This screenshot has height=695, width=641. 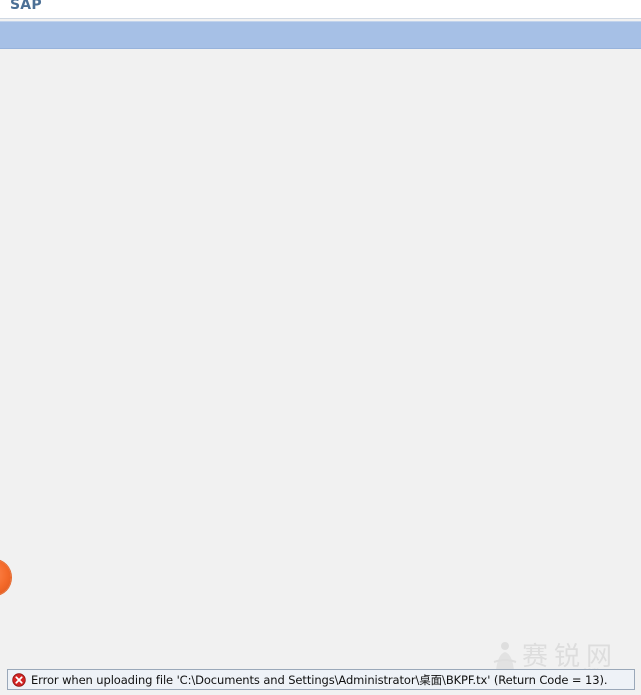 I want to click on application-toolbar, so click(x=320, y=35).